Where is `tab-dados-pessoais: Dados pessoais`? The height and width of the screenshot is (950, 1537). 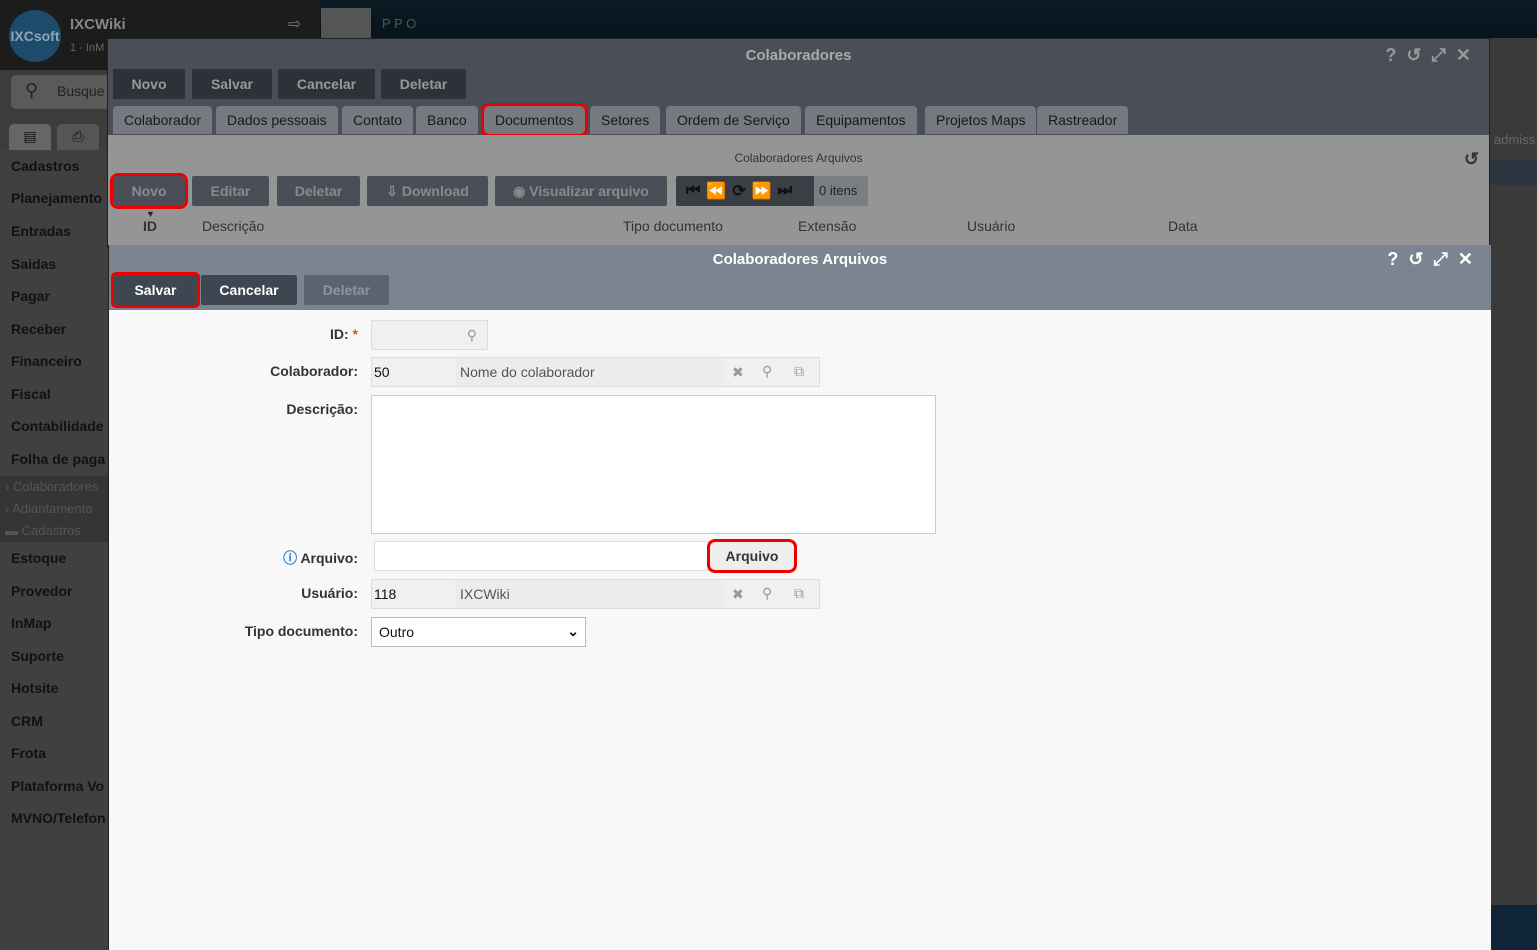 tab-dados-pessoais: Dados pessoais is located at coordinates (277, 120).